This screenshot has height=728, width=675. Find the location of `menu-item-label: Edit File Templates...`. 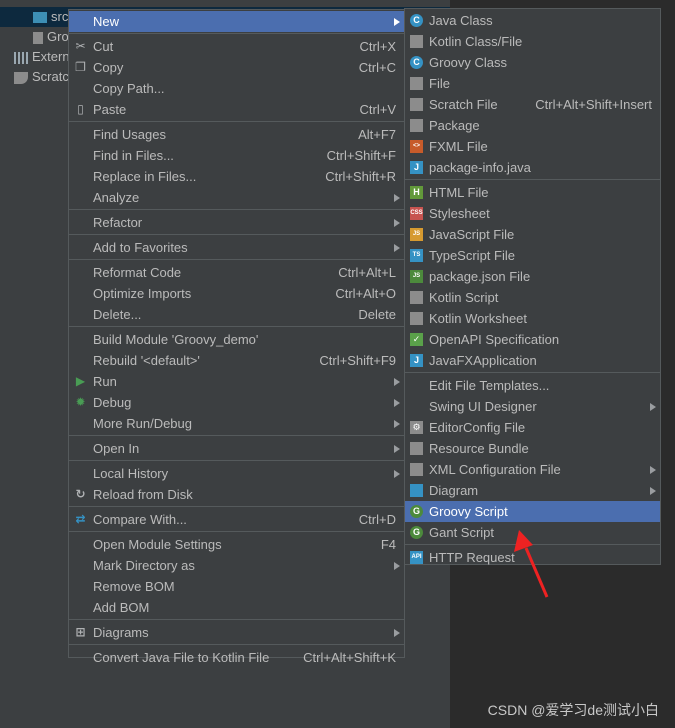

menu-item-label: Edit File Templates... is located at coordinates (489, 385).